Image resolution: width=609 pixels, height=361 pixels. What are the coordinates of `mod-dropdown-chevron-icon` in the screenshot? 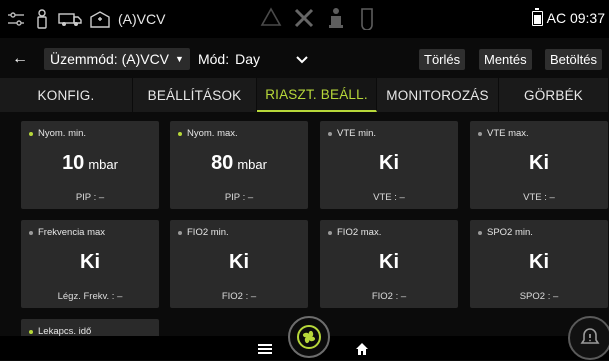 It's located at (302, 59).